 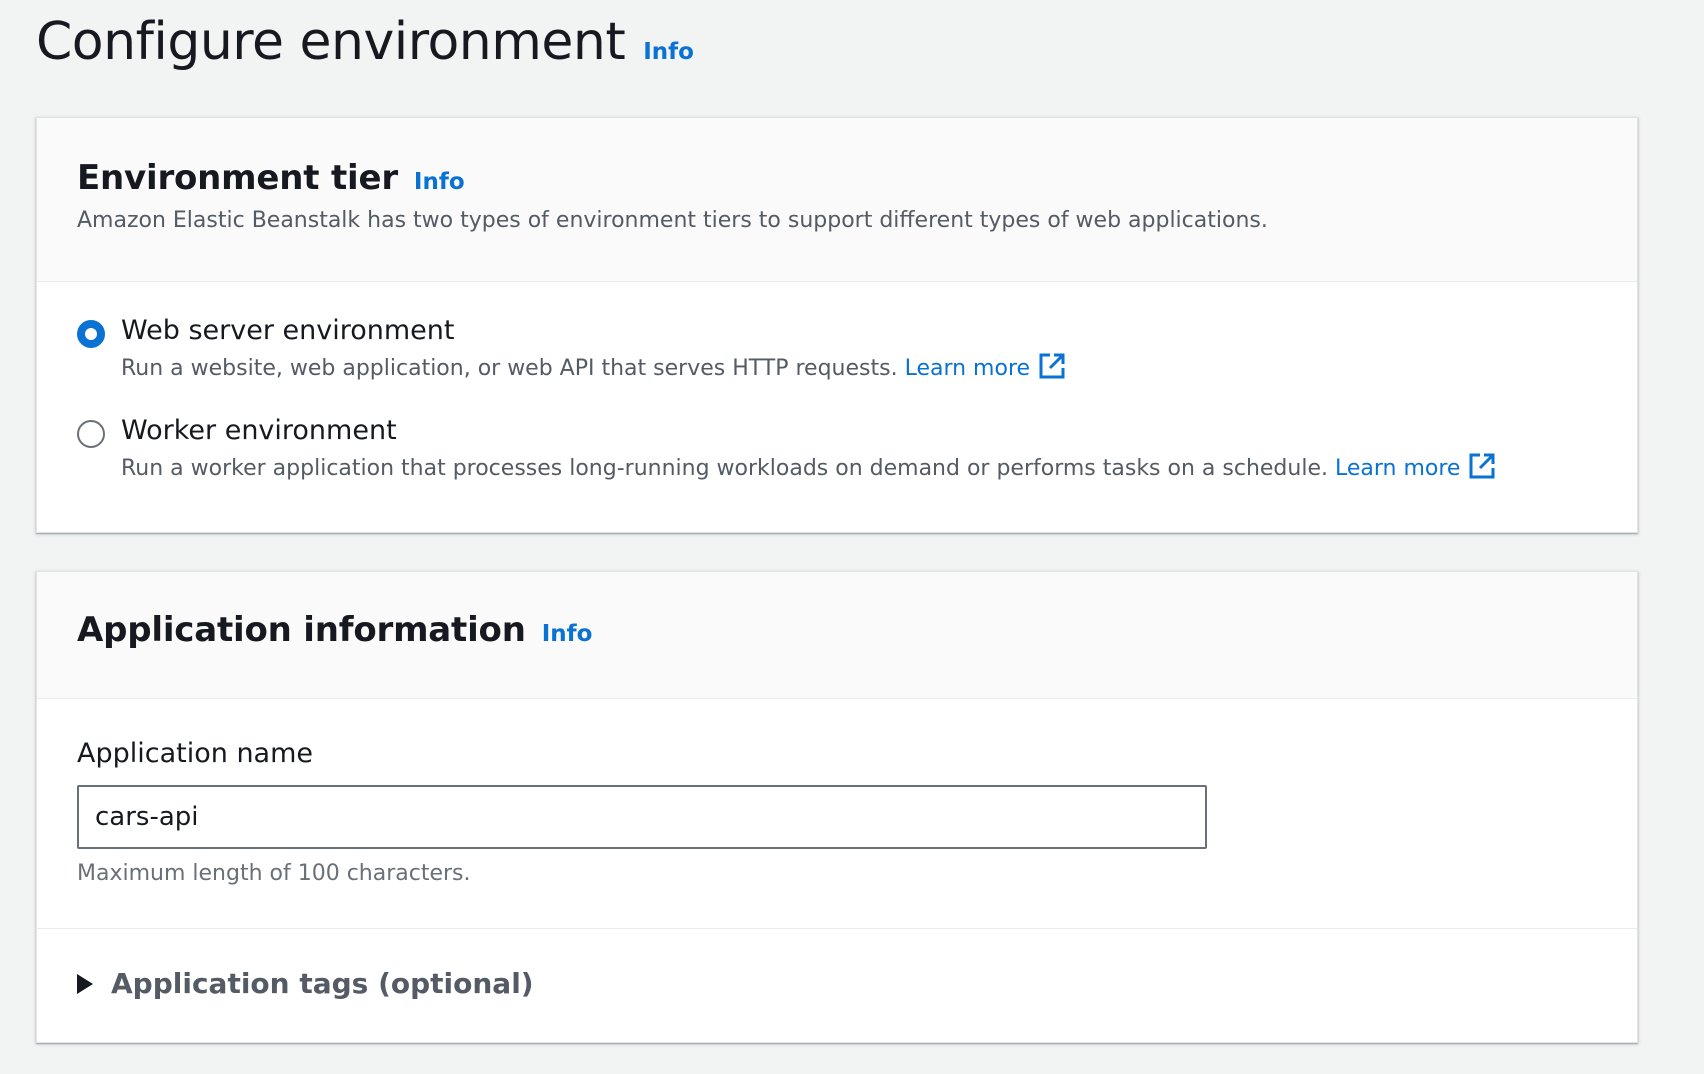 I want to click on environment-tier-info-link: Info, so click(x=439, y=182).